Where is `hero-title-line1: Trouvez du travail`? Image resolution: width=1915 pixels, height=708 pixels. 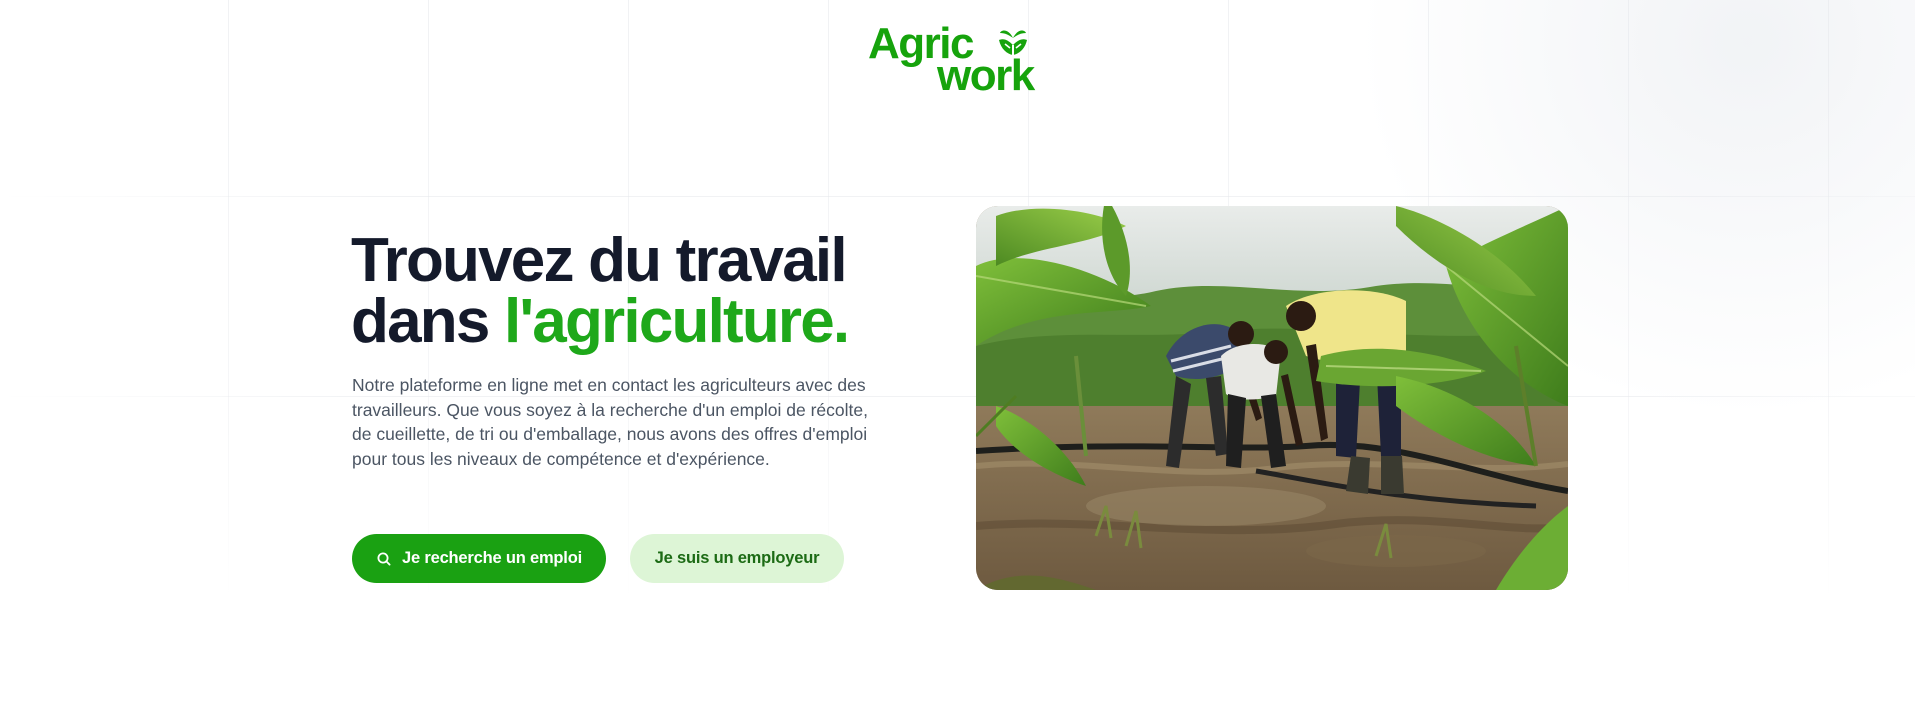
hero-title-line1: Trouvez du travail is located at coordinates (599, 260).